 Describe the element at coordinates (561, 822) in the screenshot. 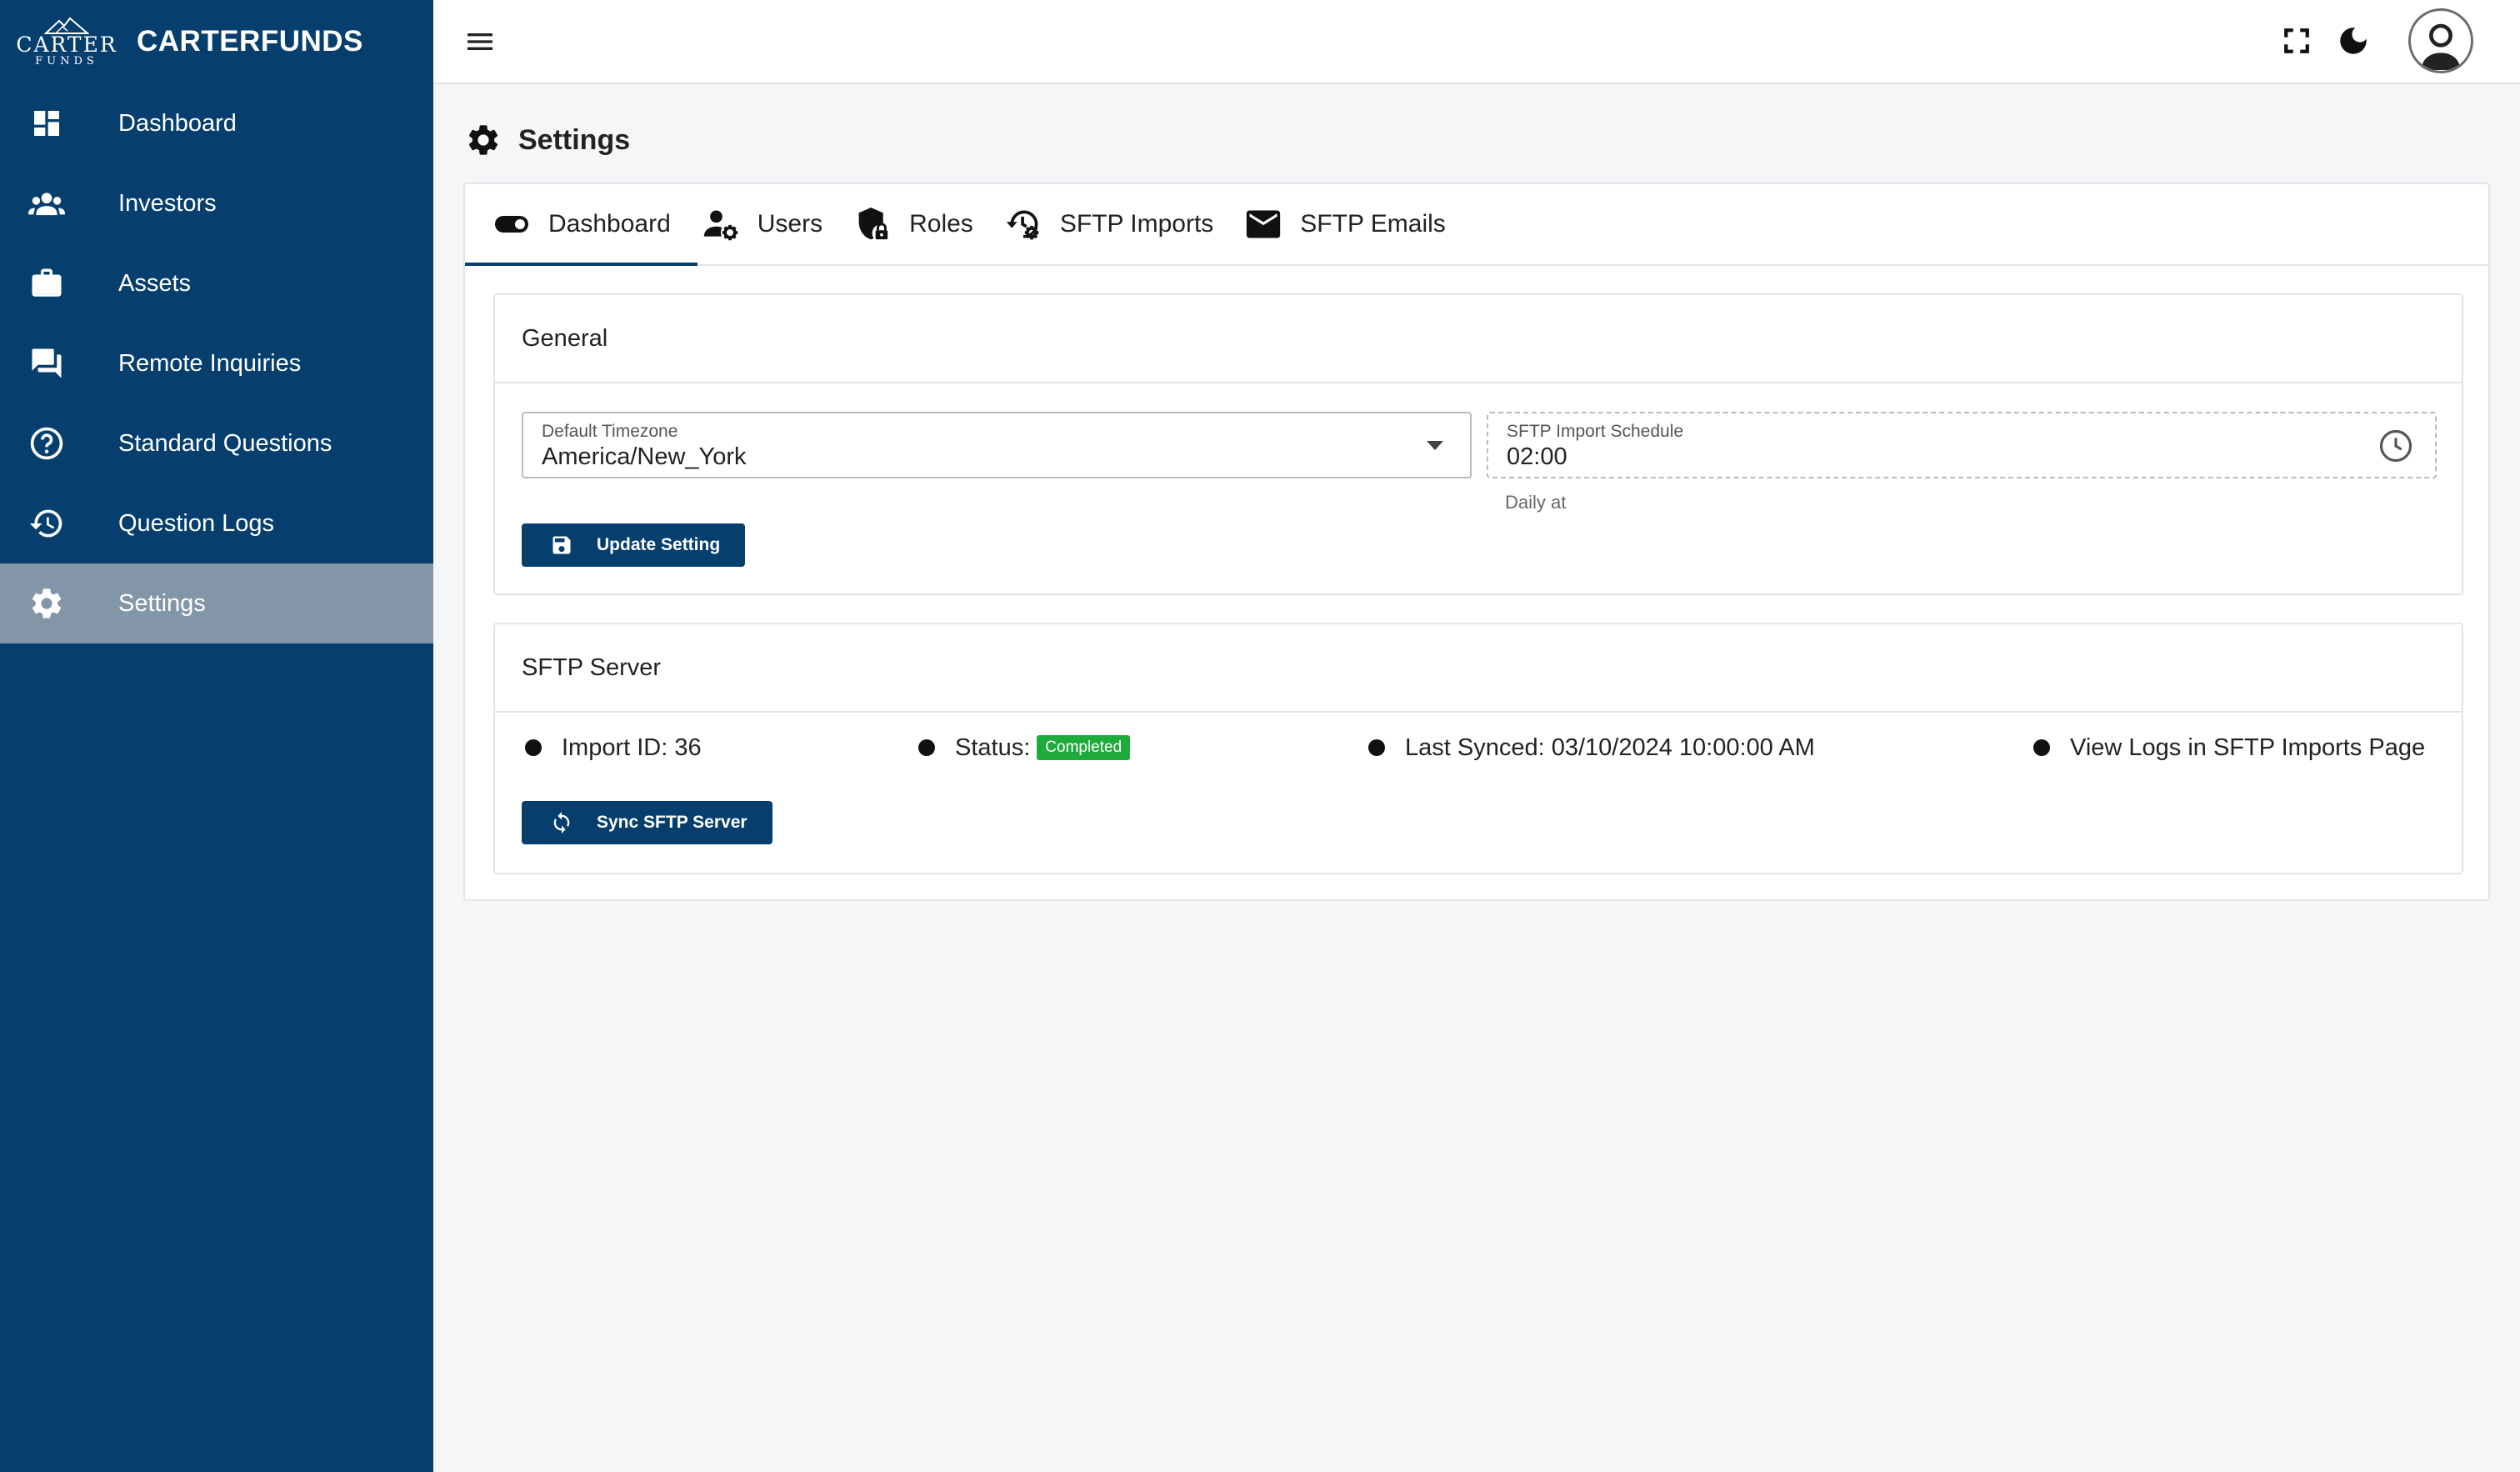

I see `sync-icon` at that location.